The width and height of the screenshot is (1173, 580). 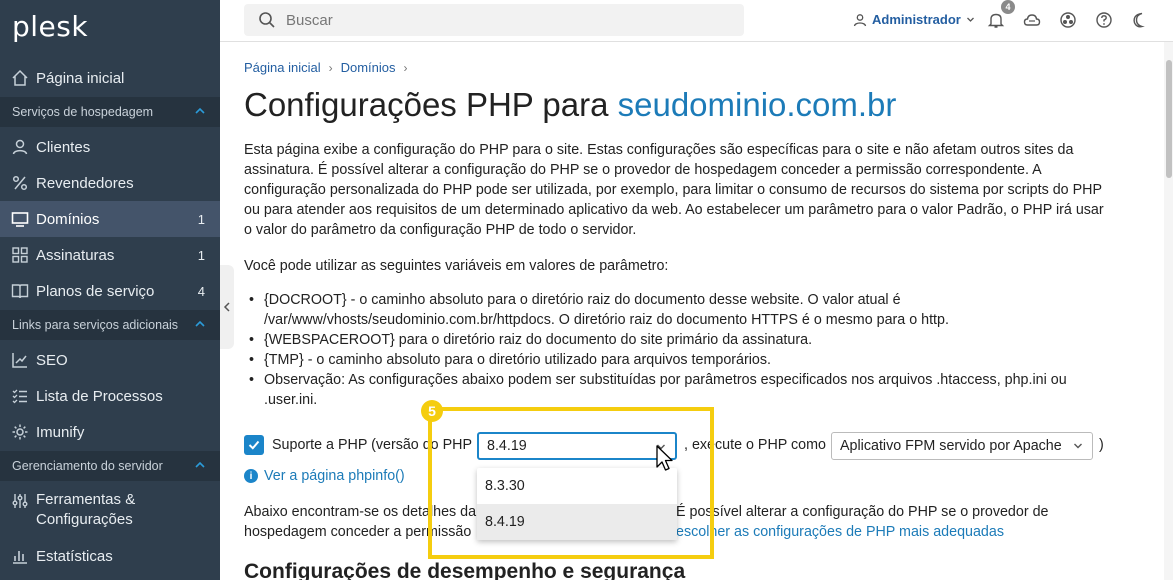 I want to click on extensions-icon, so click(x=1068, y=20).